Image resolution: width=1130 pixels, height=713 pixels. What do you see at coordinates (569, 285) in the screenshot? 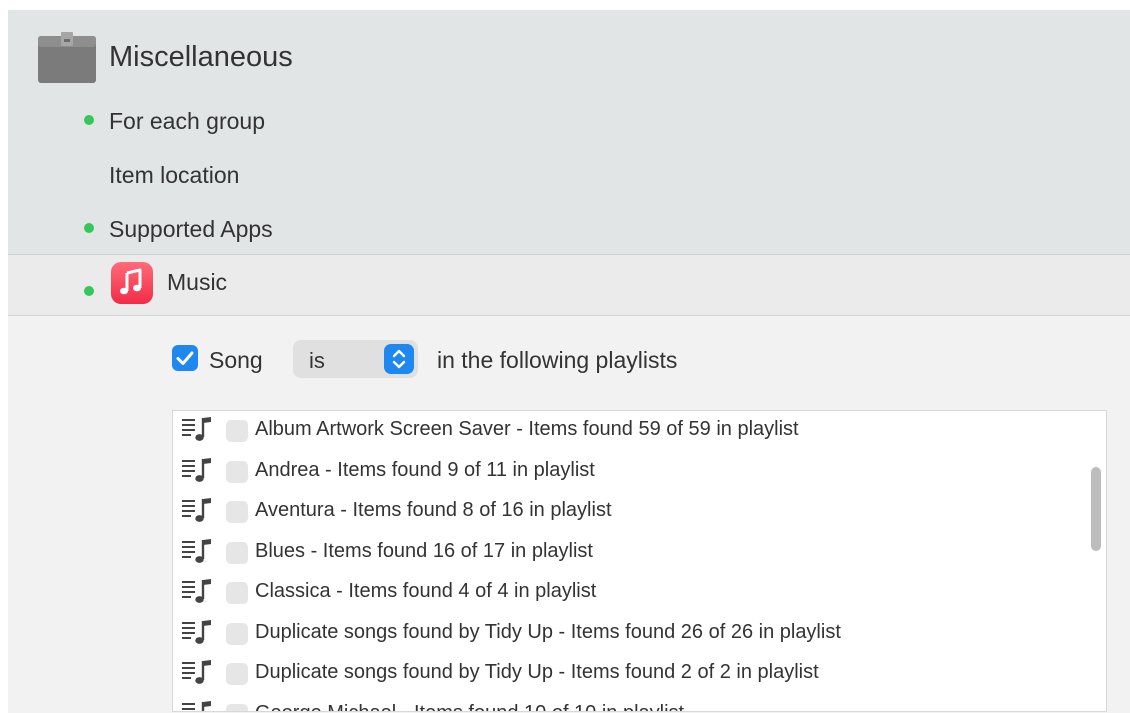
I see `app-row-music: Music` at bounding box center [569, 285].